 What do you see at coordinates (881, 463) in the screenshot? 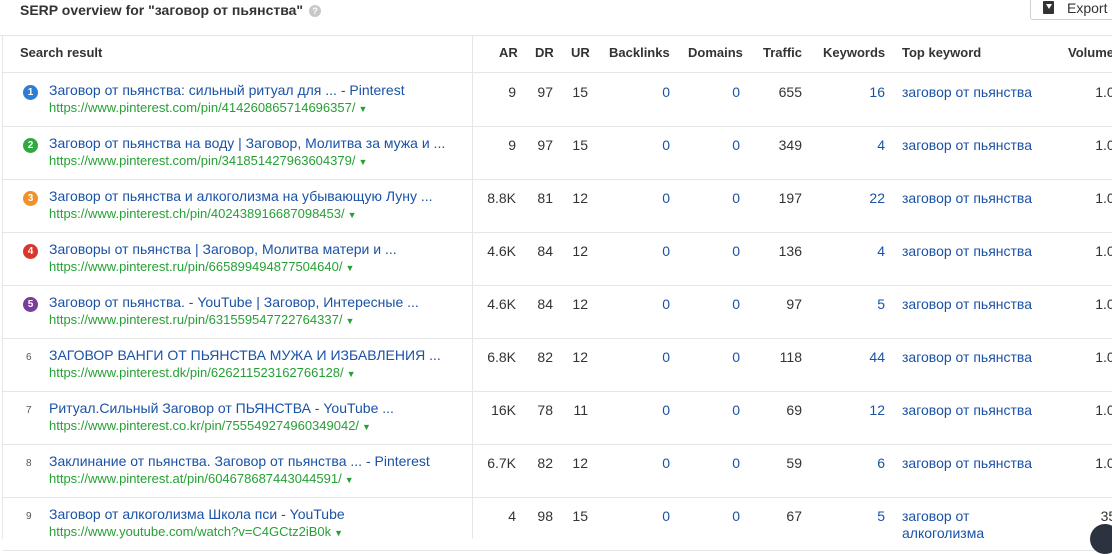
I see `keywords-value: 6` at bounding box center [881, 463].